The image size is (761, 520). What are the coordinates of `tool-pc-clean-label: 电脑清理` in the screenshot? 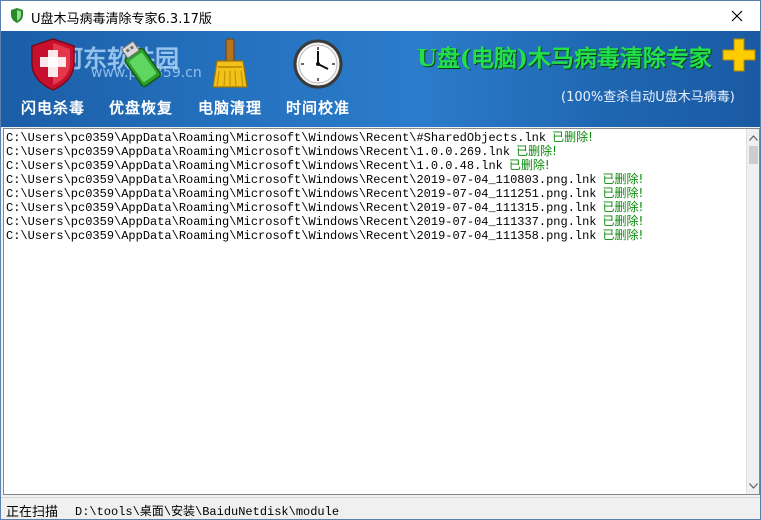 It's located at (229, 108).